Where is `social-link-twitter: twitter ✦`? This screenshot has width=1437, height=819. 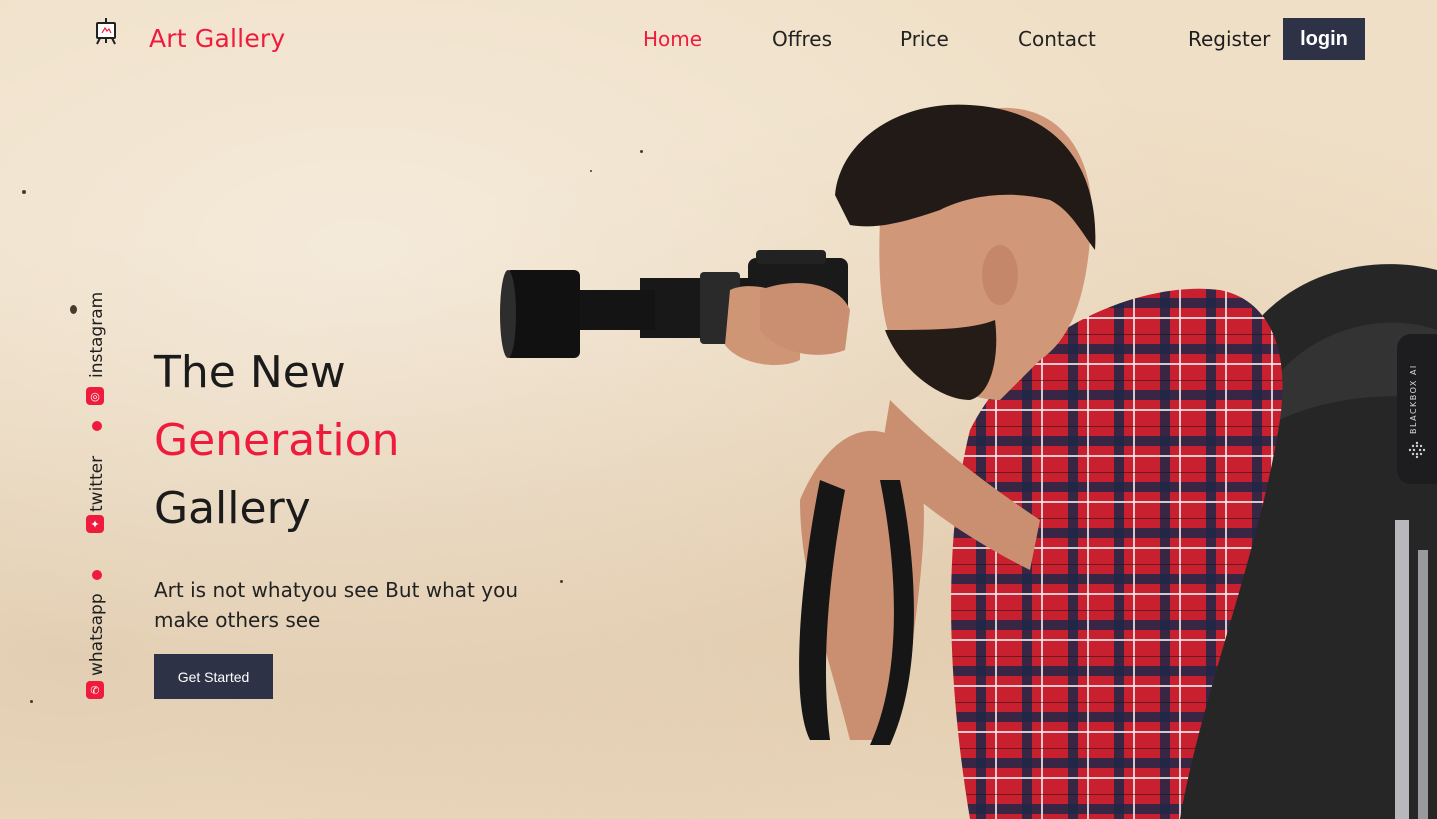 social-link-twitter: twitter ✦ is located at coordinates (96, 496).